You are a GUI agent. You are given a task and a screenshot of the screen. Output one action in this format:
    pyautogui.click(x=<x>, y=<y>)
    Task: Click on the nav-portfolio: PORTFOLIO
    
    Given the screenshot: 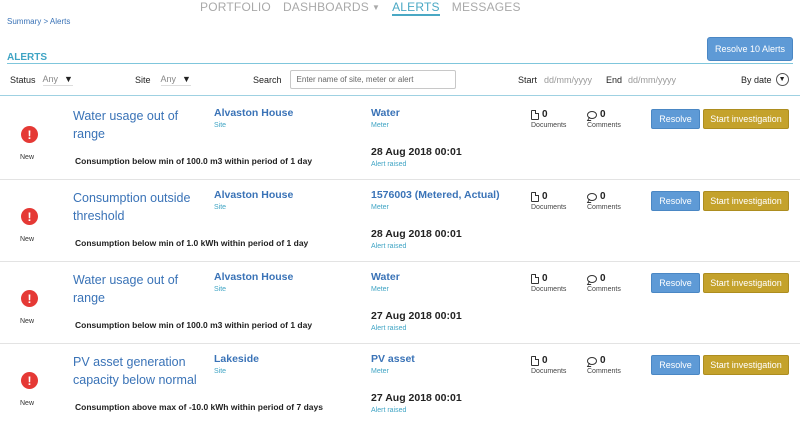 What is the action you would take?
    pyautogui.click(x=235, y=8)
    